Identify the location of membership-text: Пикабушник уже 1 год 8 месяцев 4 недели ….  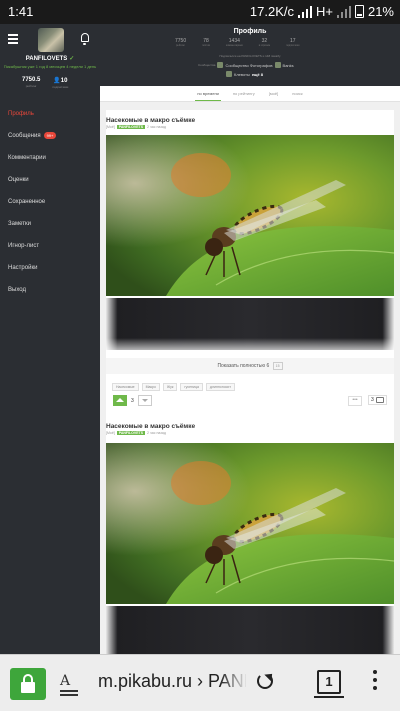
(50, 66).